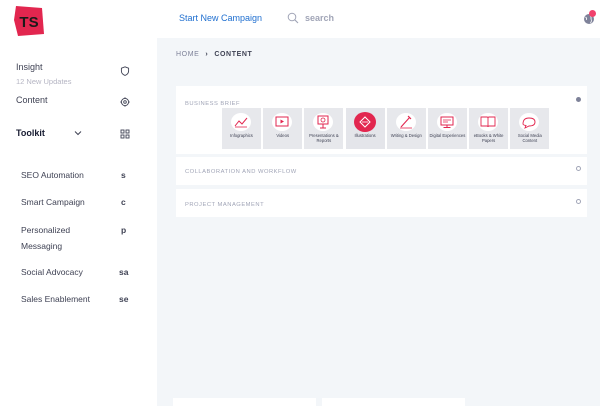 This screenshot has height=406, width=600. What do you see at coordinates (125, 102) in the screenshot?
I see `gear-icon` at bounding box center [125, 102].